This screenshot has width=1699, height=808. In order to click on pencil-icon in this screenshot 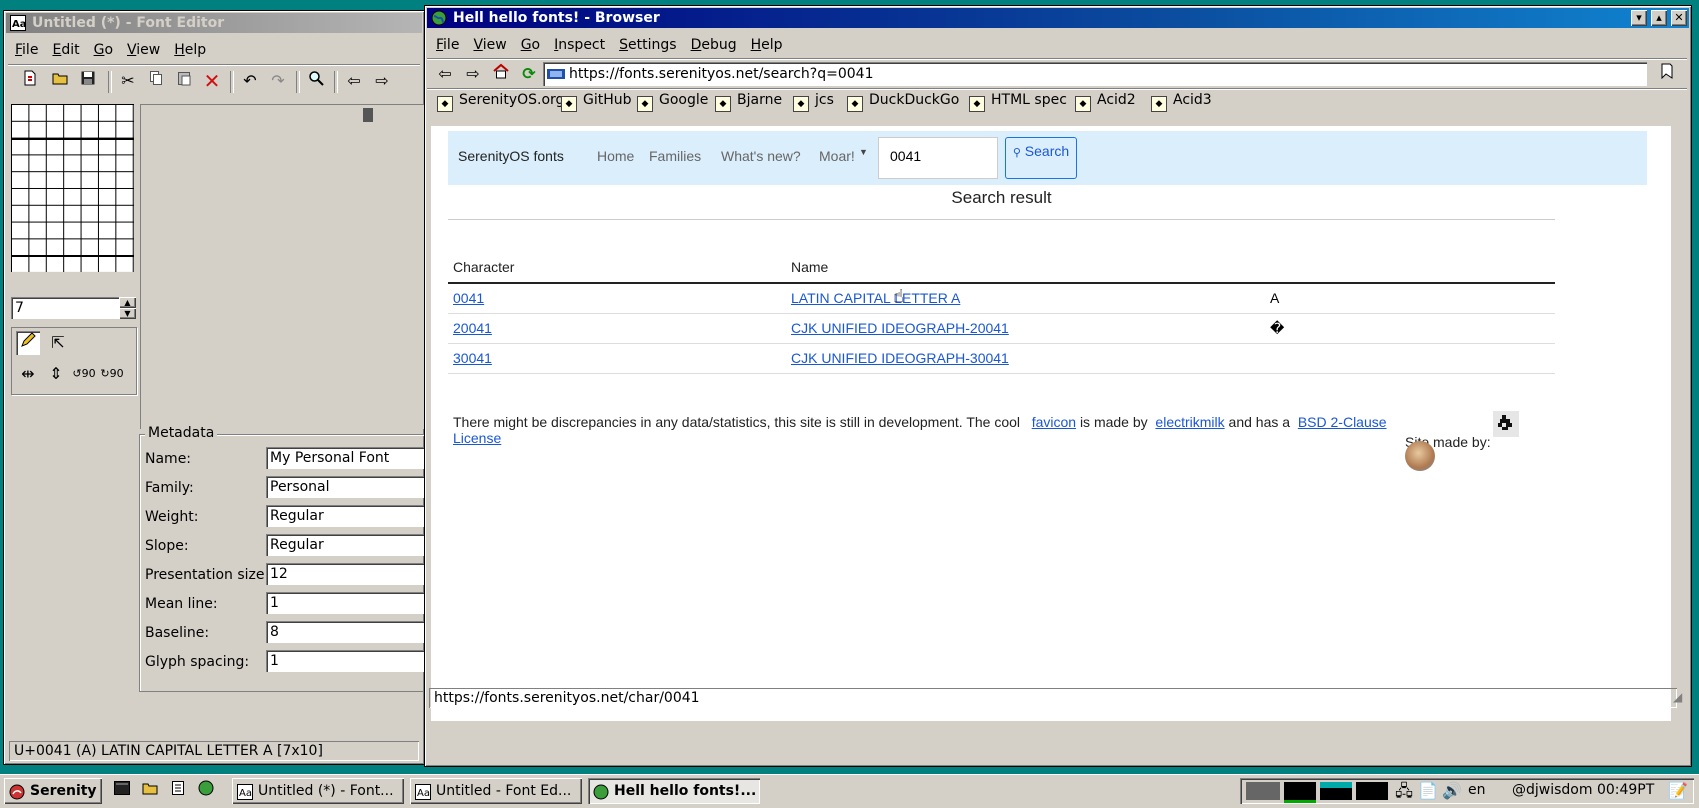, I will do `click(28, 343)`.